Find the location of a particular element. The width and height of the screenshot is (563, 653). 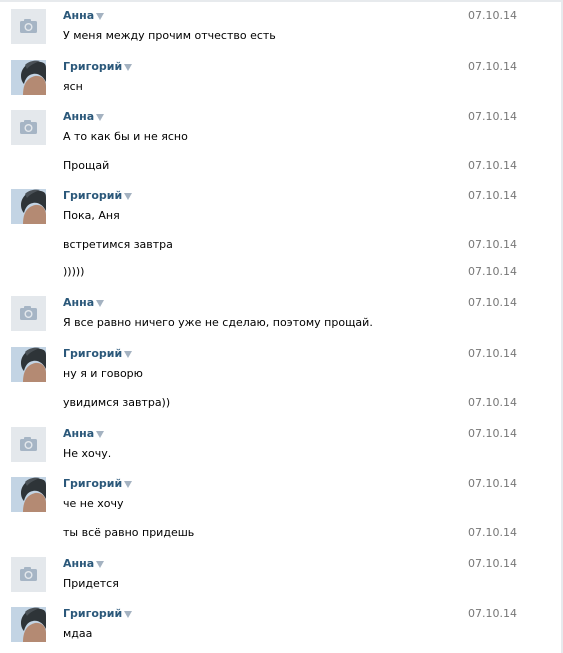

message-text: У меня между прочим отчество есть is located at coordinates (169, 35).